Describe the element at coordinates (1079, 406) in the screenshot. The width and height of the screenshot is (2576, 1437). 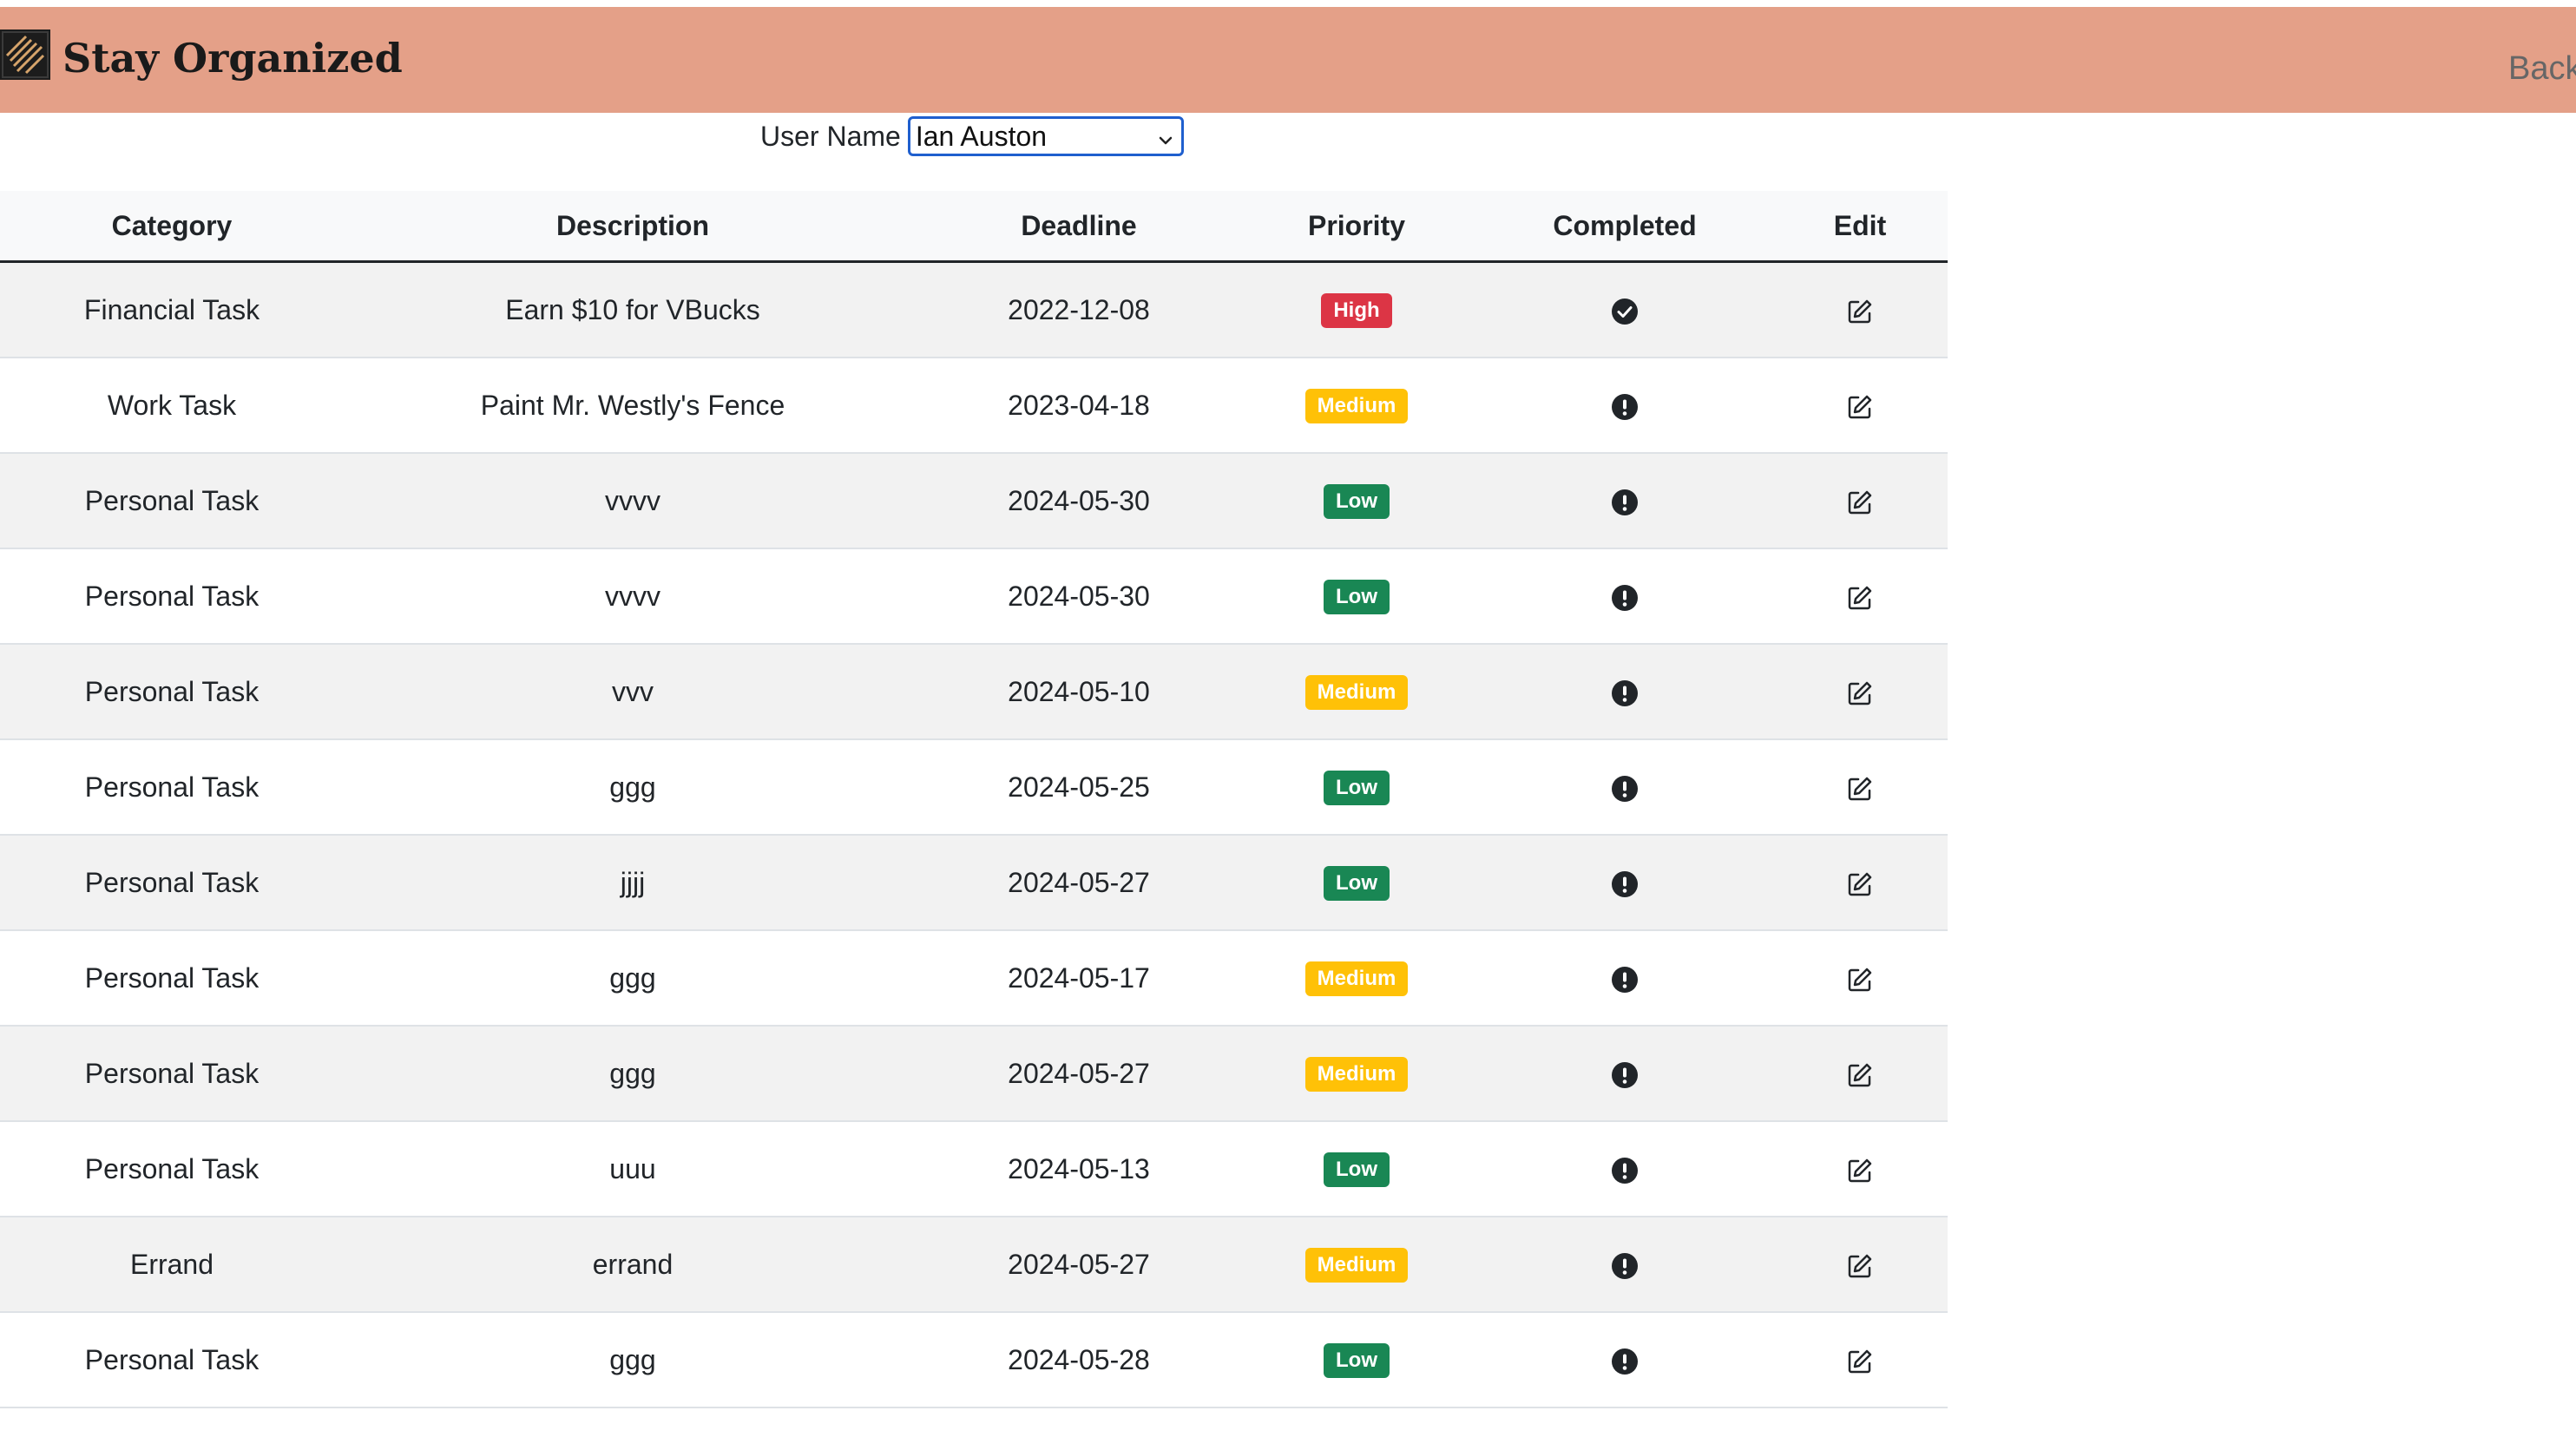
I see `deadline-cell: 2023-04-18` at that location.